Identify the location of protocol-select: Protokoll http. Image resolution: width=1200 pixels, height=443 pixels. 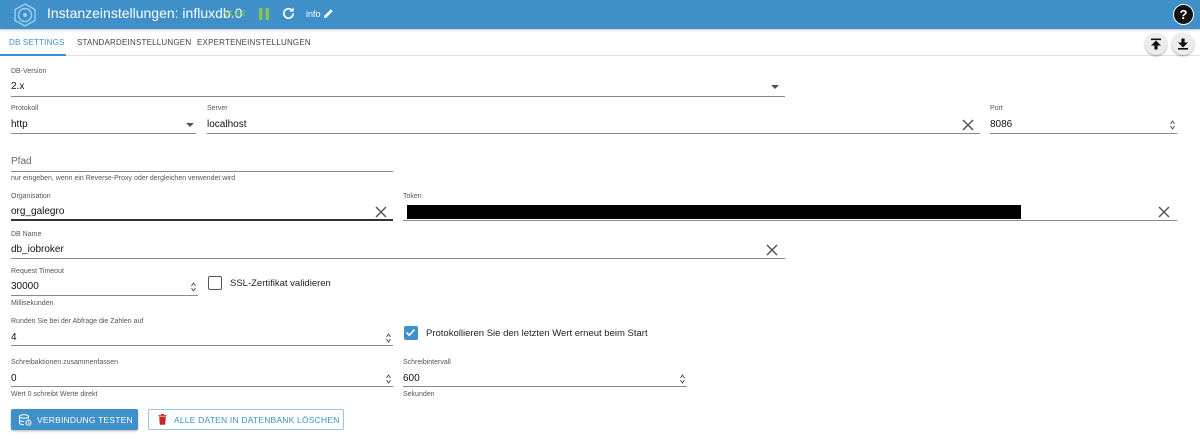
(103, 120).